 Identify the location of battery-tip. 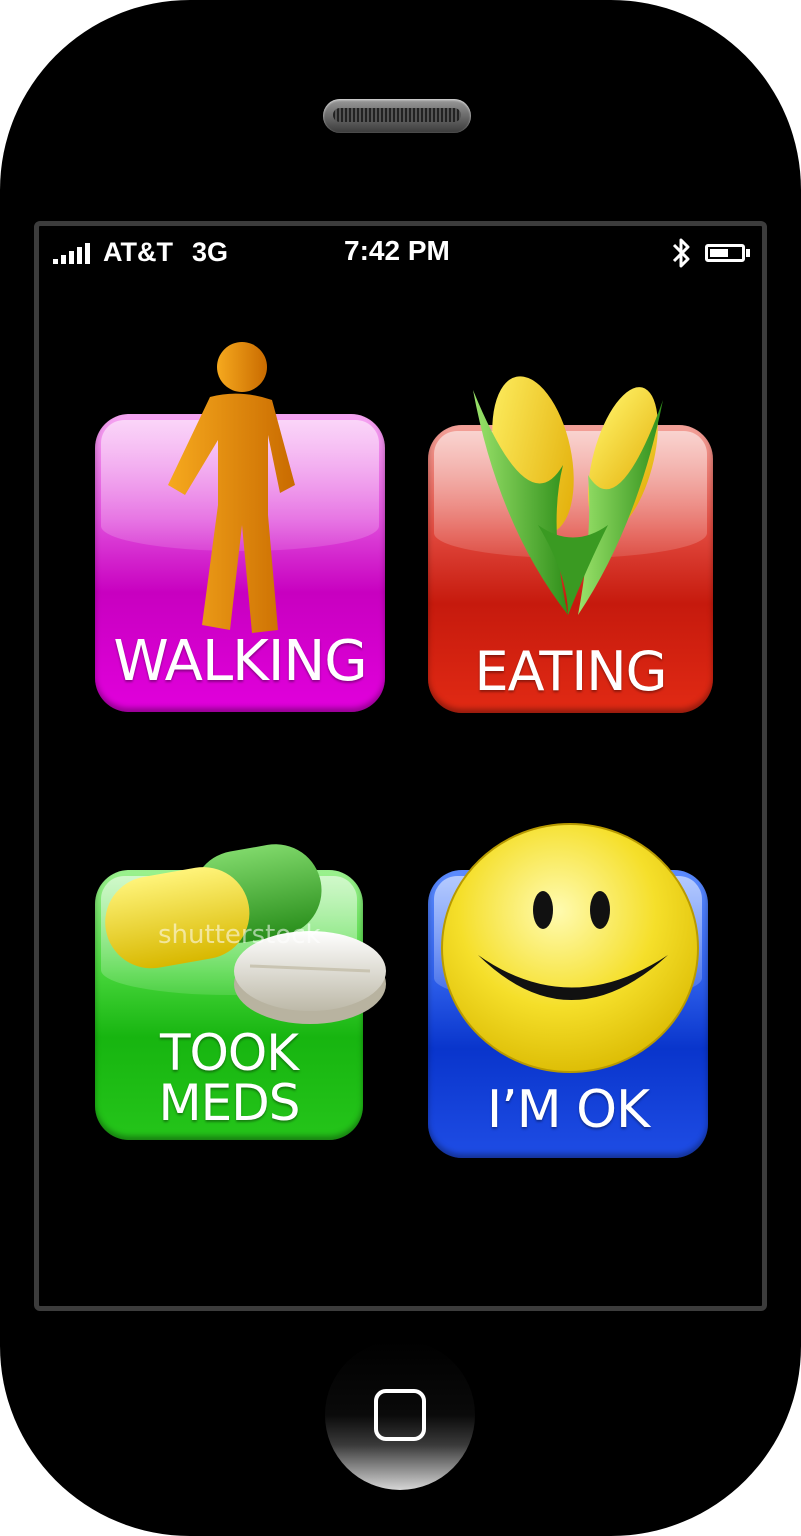
(748, 253).